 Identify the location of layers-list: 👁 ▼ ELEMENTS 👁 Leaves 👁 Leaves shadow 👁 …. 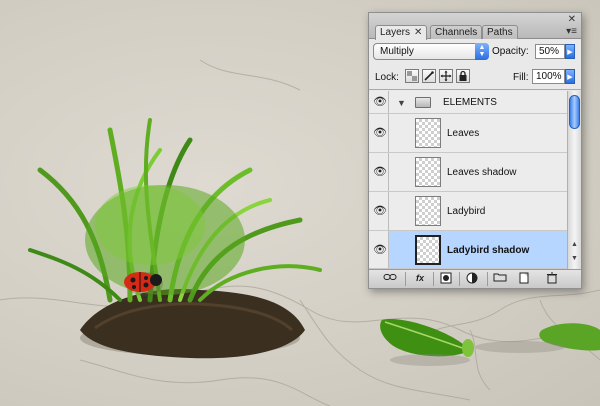
(468, 180).